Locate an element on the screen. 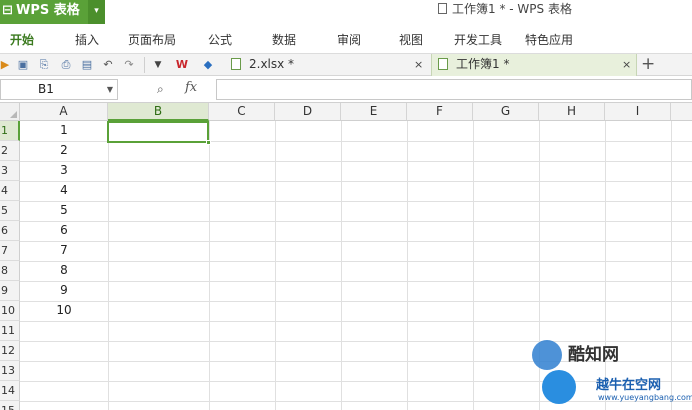 This screenshot has height=410, width=692. name-box: B1 ▼ is located at coordinates (59, 89).